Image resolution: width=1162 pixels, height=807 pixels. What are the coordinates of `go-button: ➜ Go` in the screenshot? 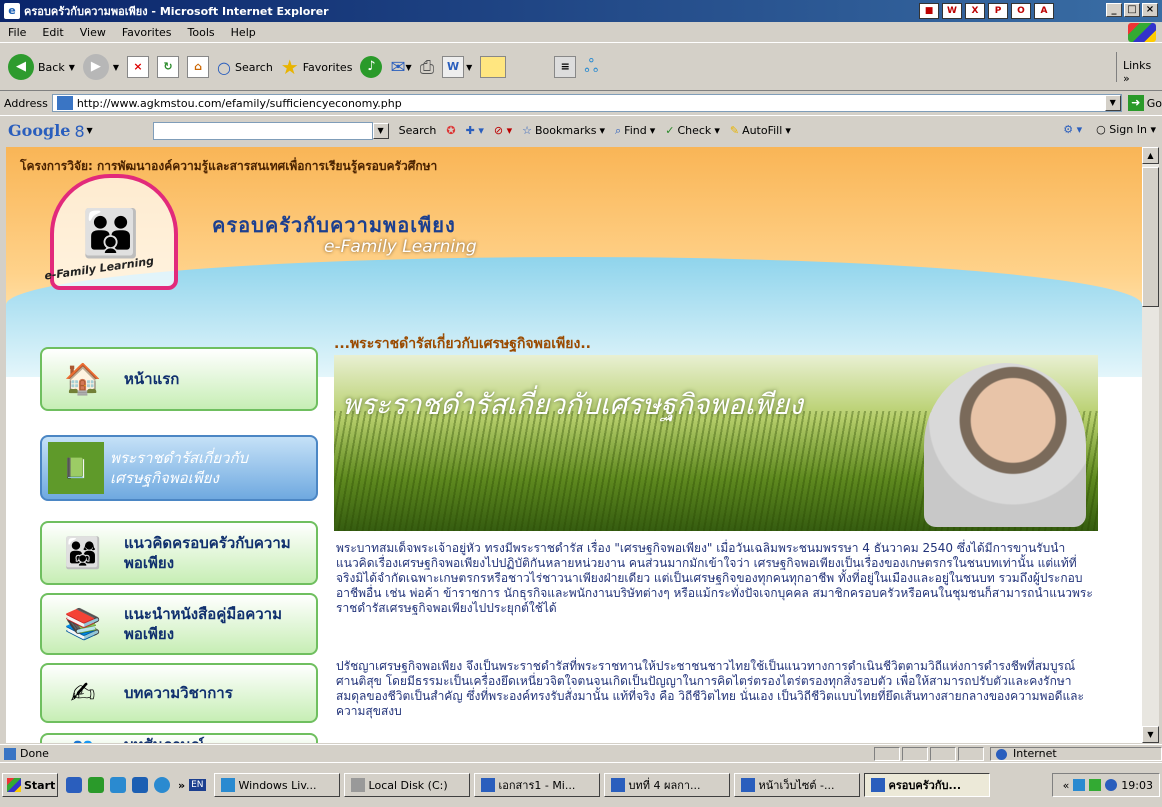 It's located at (1144, 103).